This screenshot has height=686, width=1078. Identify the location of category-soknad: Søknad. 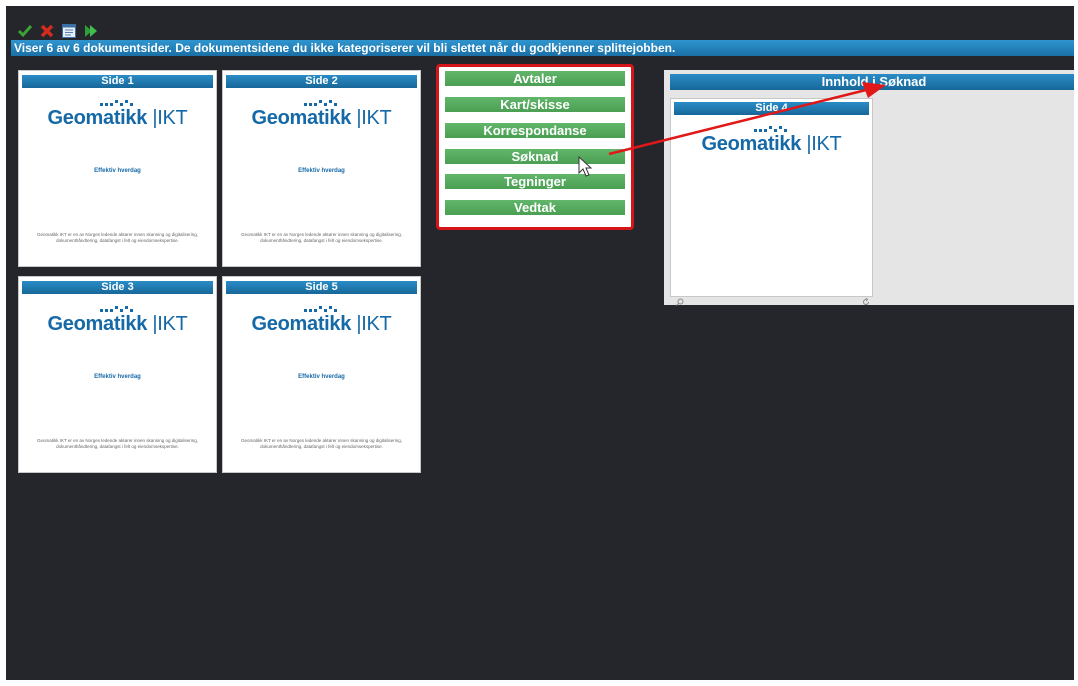
(535, 156).